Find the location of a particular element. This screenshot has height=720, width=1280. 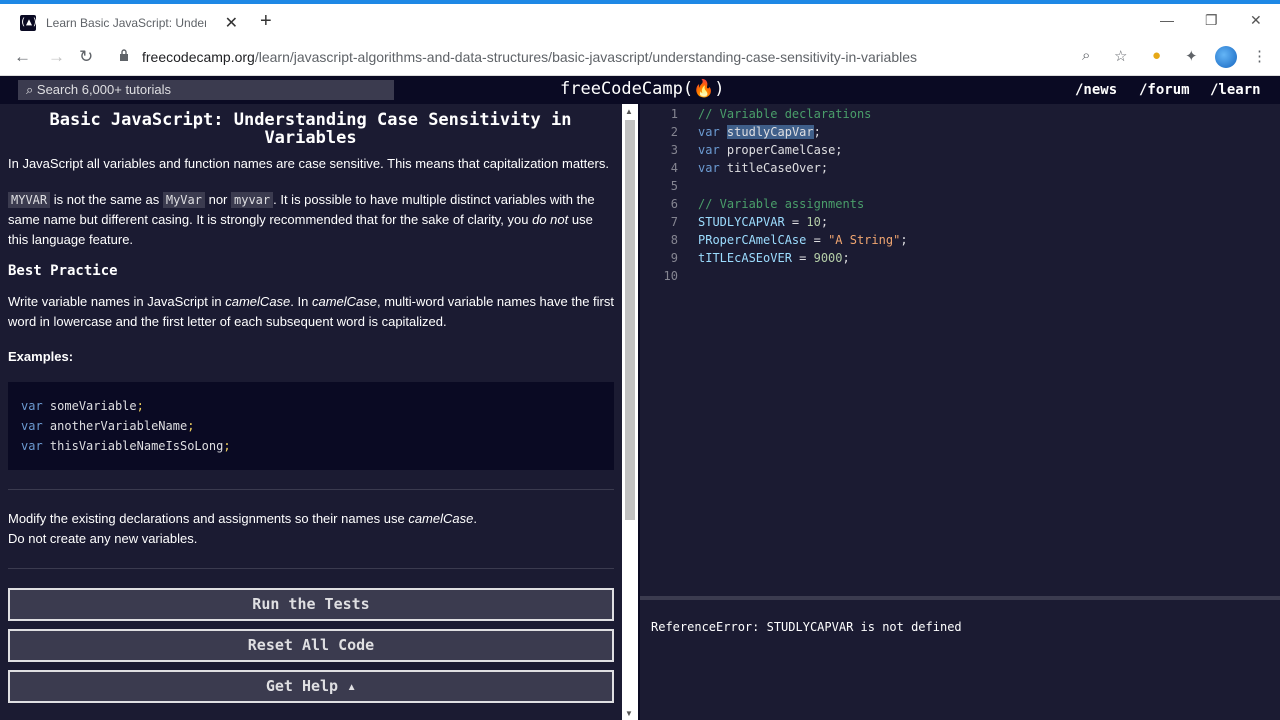

string-literal: "A String" is located at coordinates (864, 240).